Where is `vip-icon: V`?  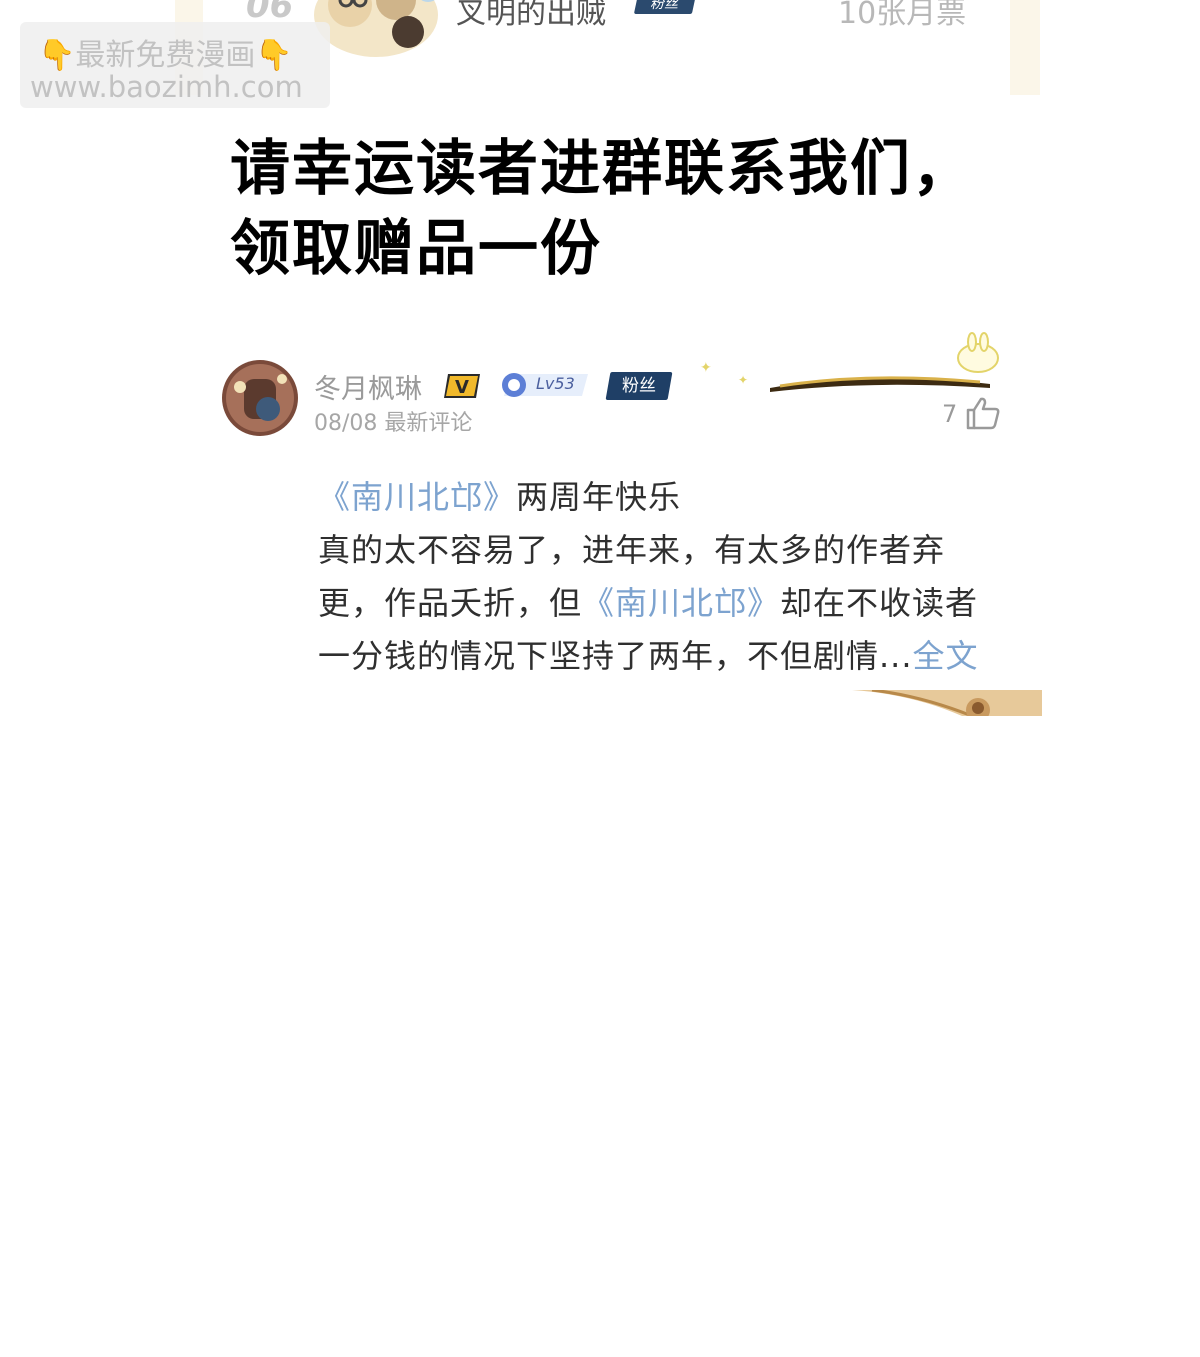
vip-icon: V is located at coordinates (462, 386).